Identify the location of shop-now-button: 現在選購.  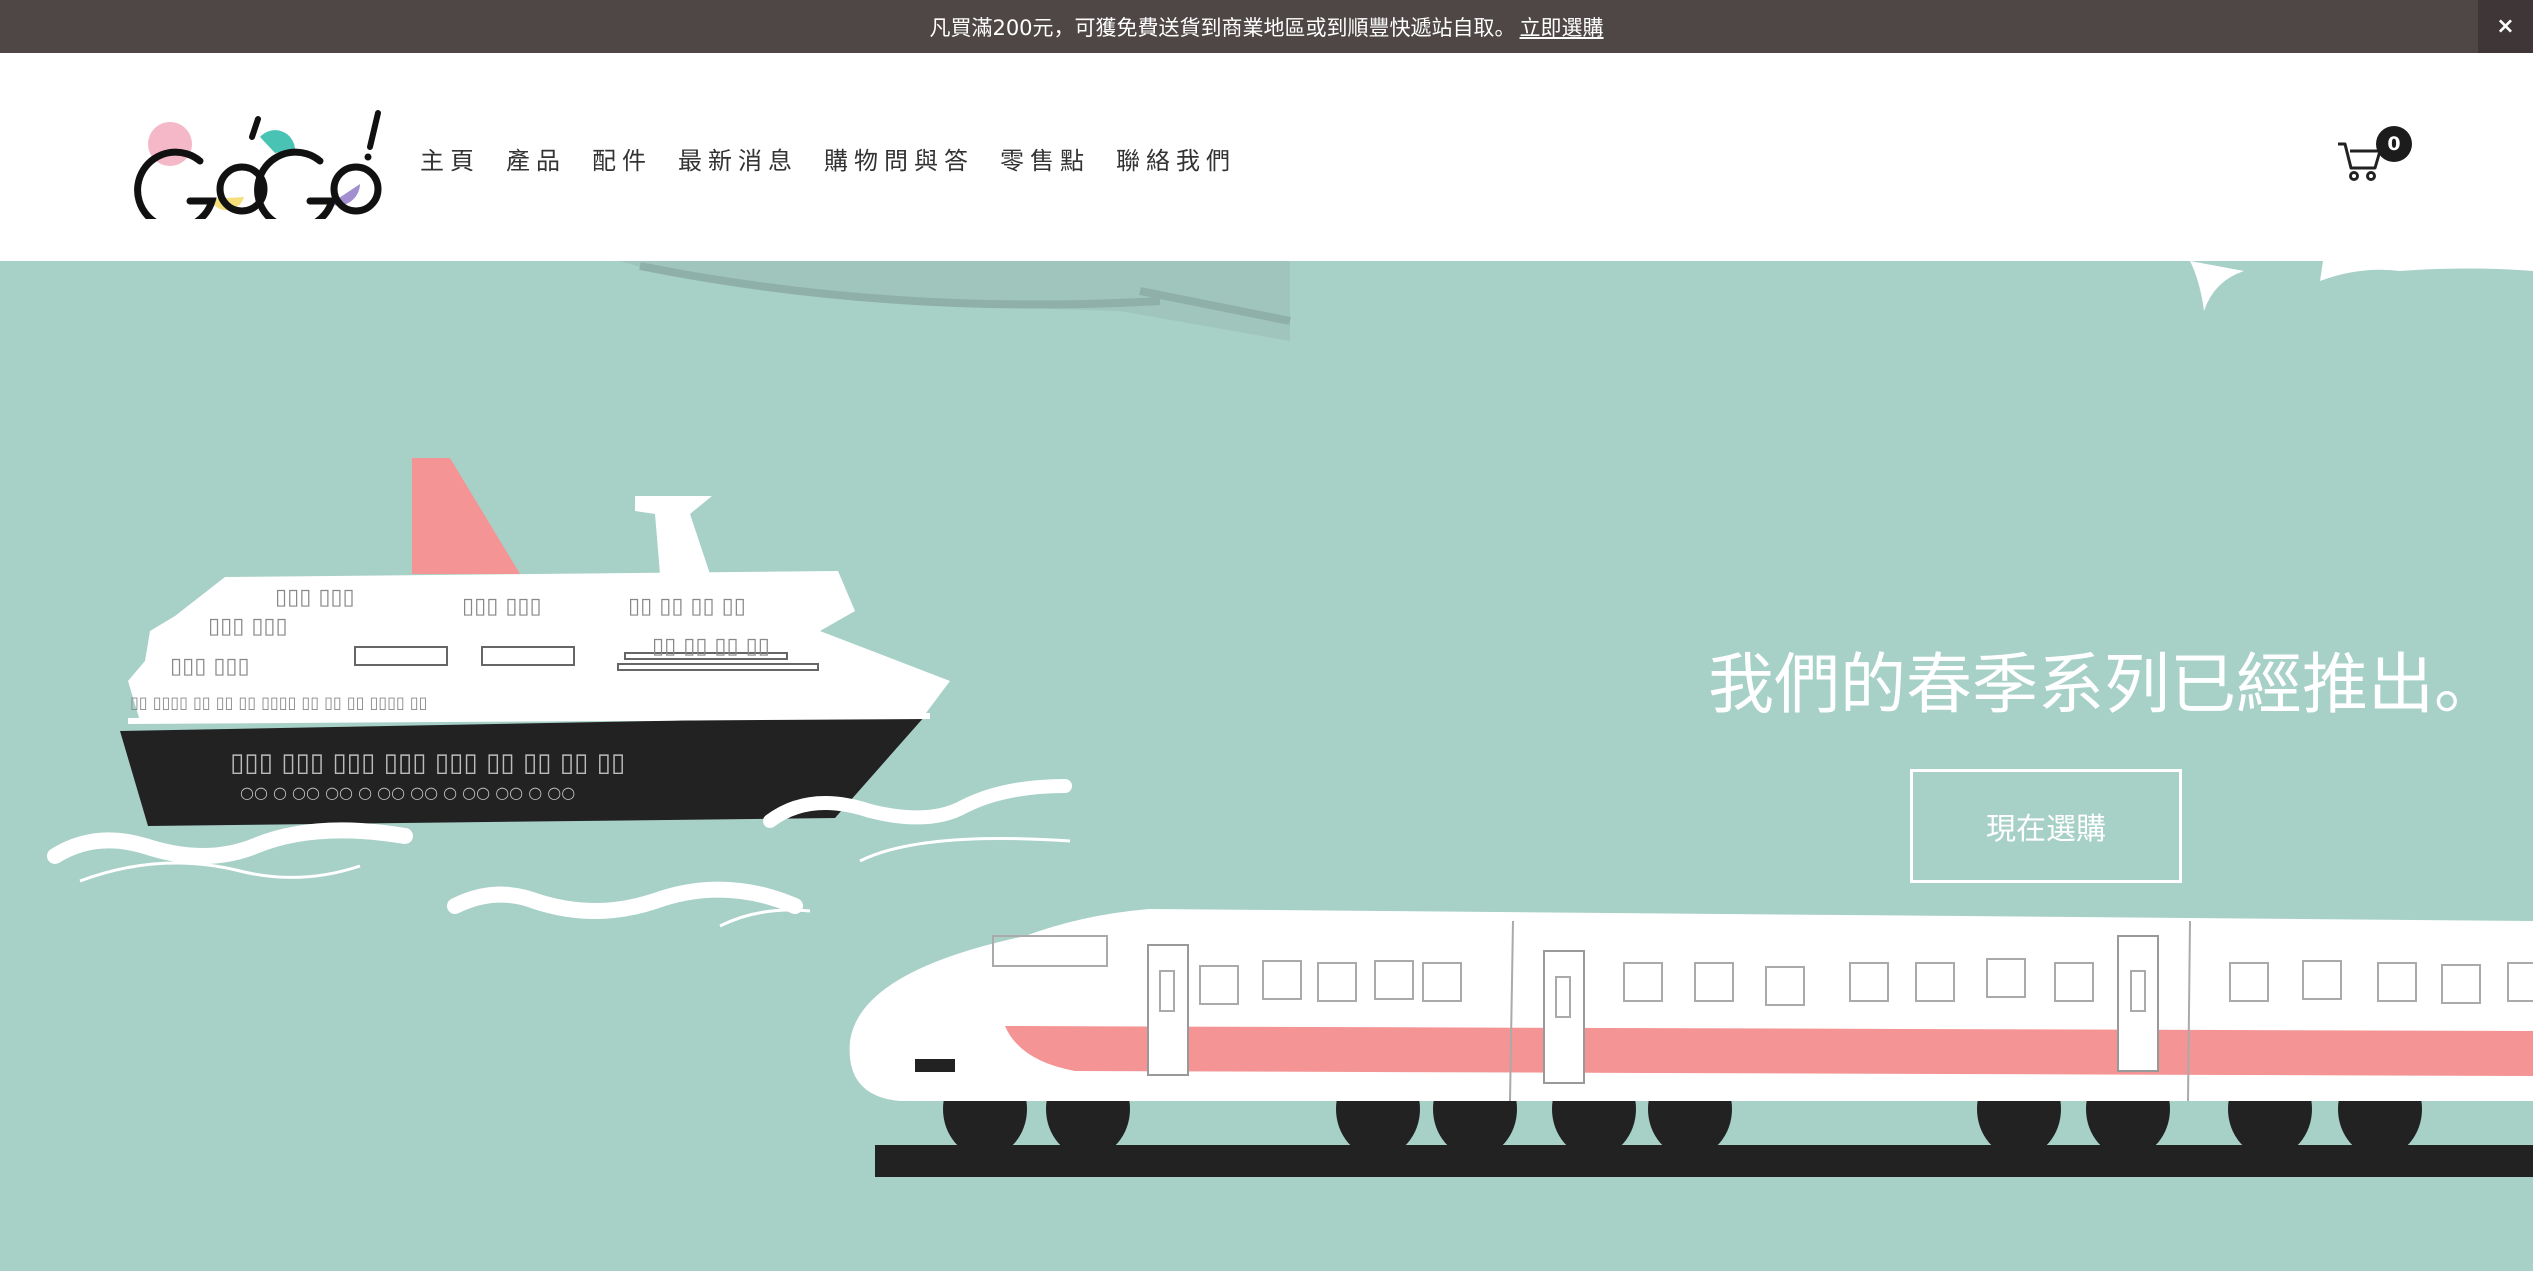
(2046, 826).